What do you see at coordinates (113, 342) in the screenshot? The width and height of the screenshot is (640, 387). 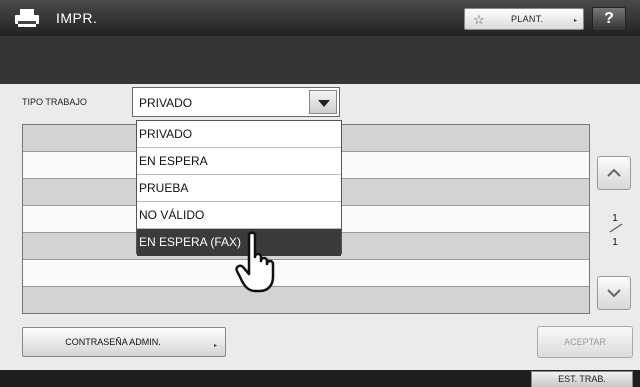 I see `admin-password-label: CONTRASEÑA ADMIN.` at bounding box center [113, 342].